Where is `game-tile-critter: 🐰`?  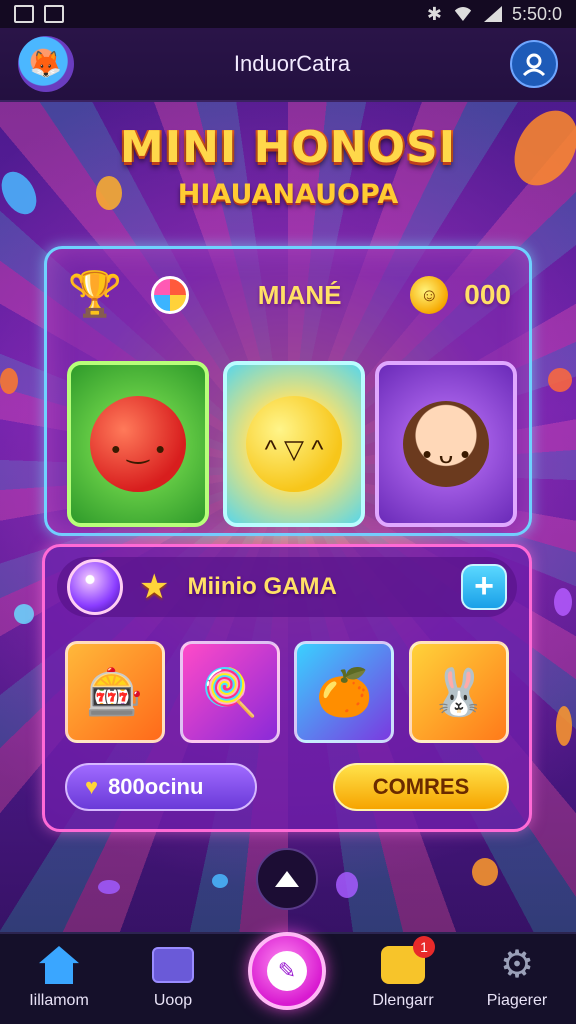
game-tile-critter: 🐰 is located at coordinates (458, 692).